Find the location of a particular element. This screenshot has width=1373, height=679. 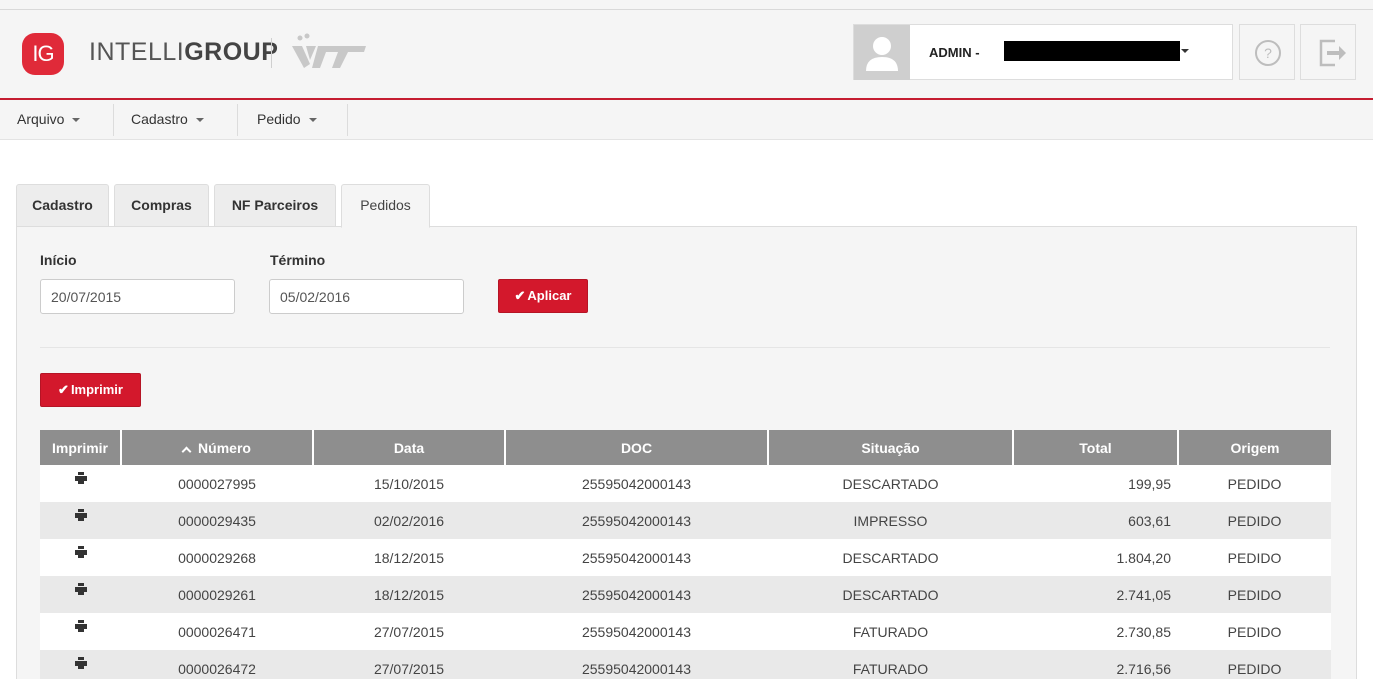

intelligroup-logo-text: INTELLIGROUP is located at coordinates (183, 52).